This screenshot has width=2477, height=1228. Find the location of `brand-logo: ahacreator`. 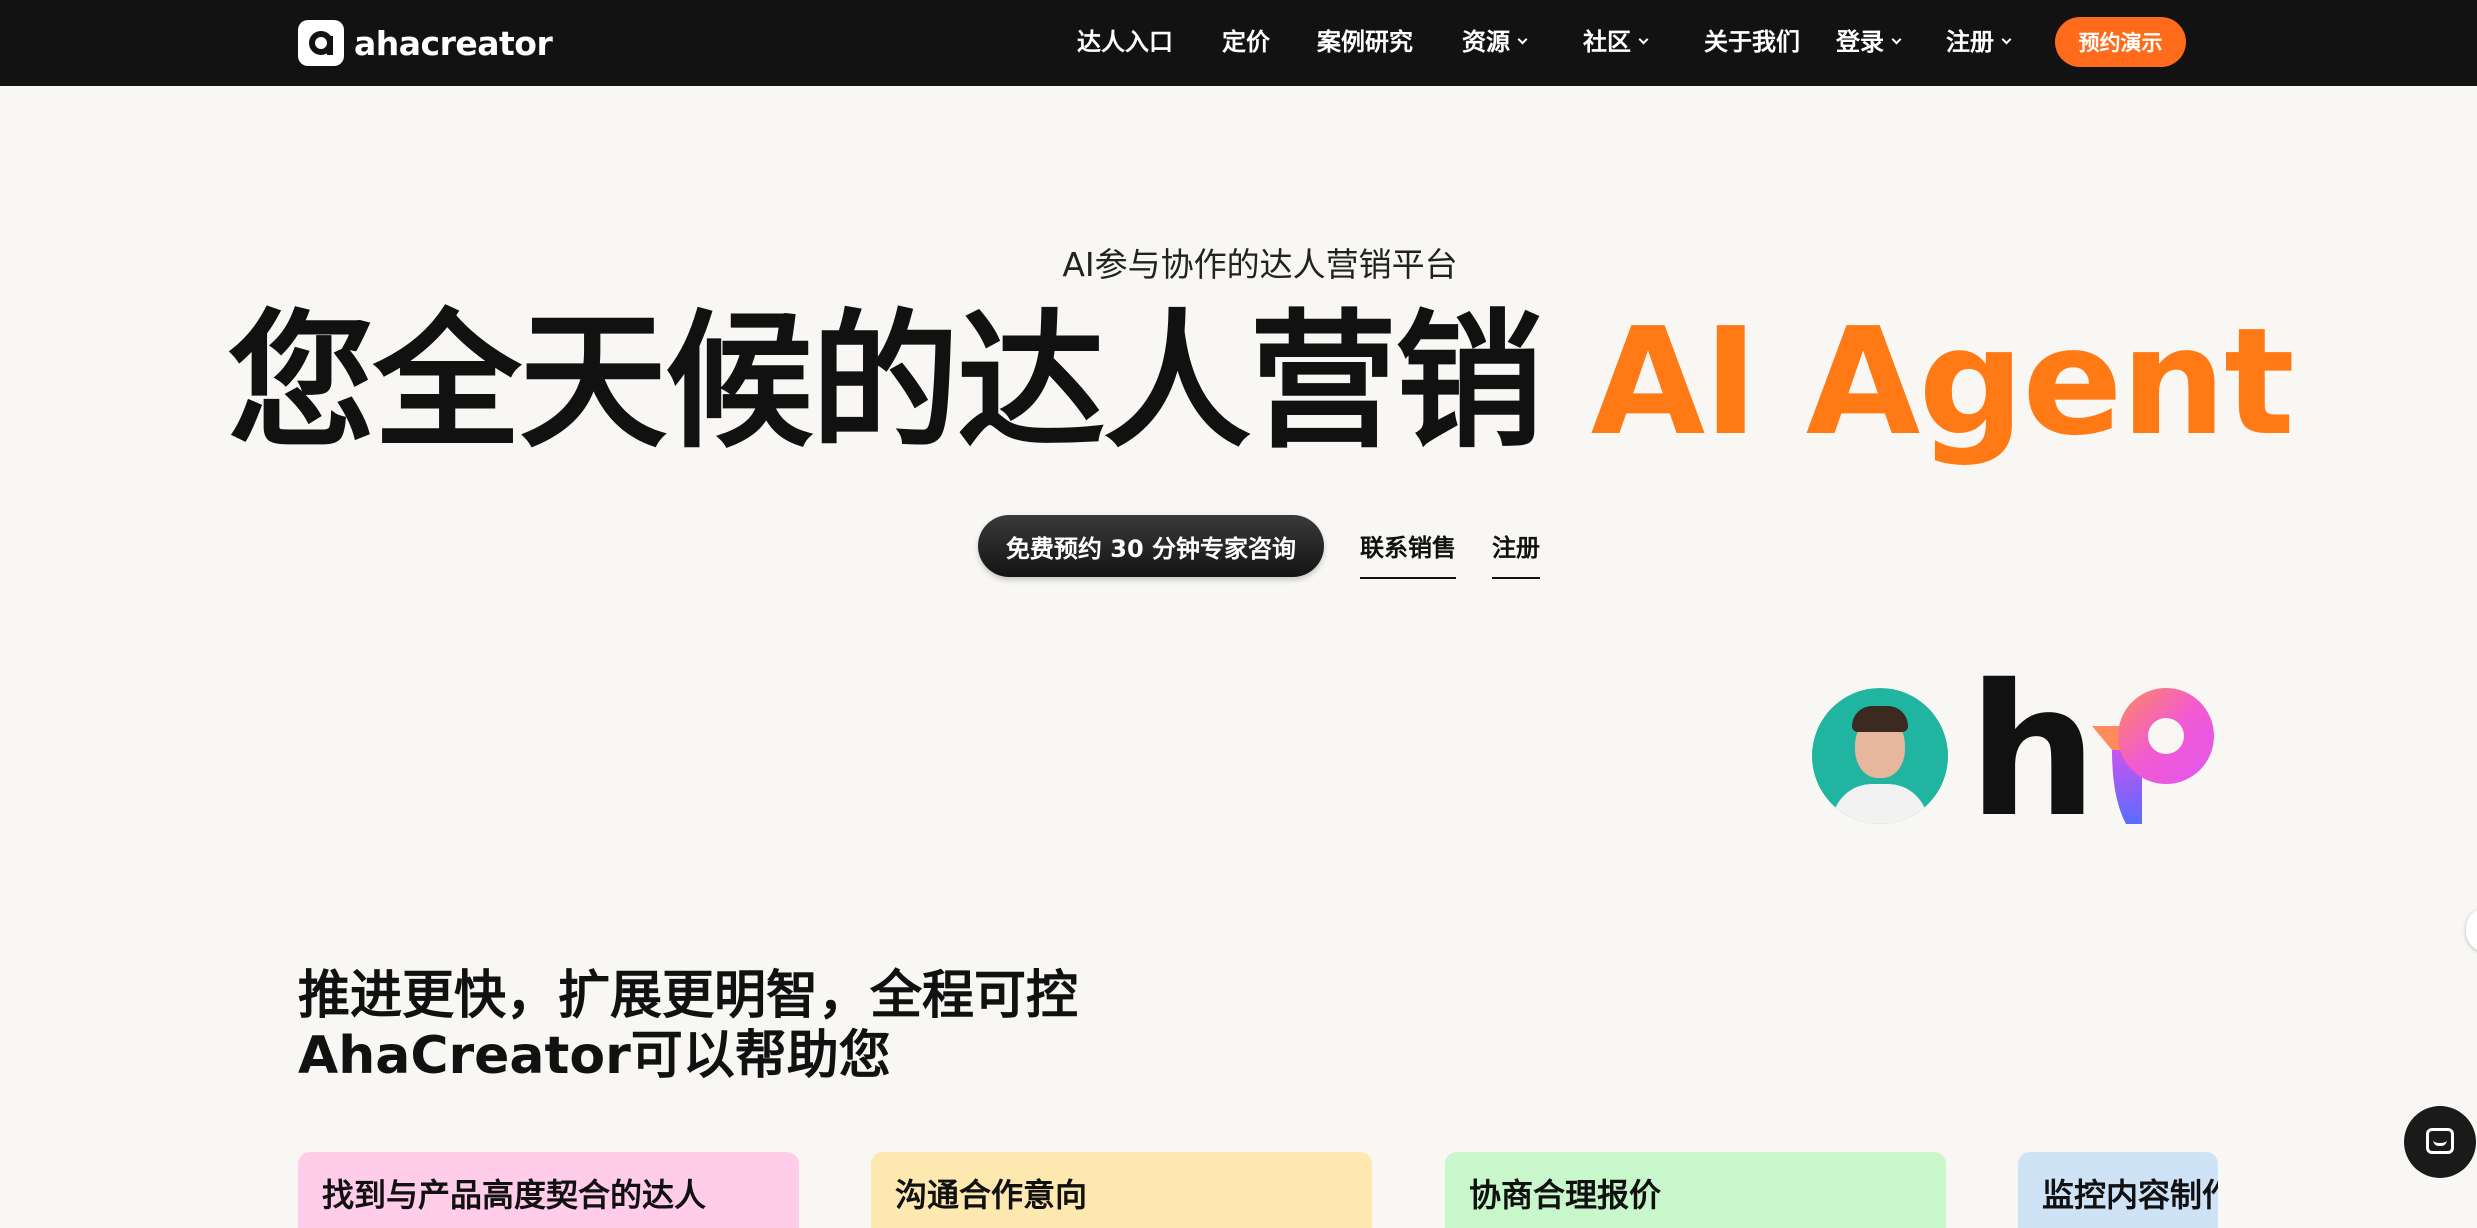

brand-logo: ahacreator is located at coordinates (425, 43).